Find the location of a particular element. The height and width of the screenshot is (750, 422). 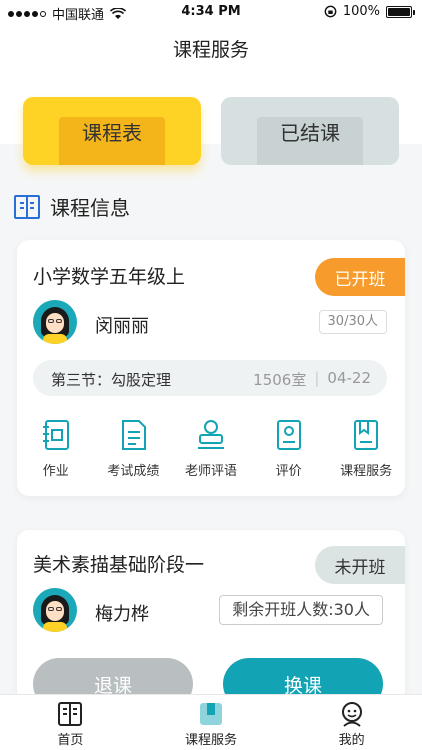

action-label: 考试成绩 is located at coordinates (133, 471).